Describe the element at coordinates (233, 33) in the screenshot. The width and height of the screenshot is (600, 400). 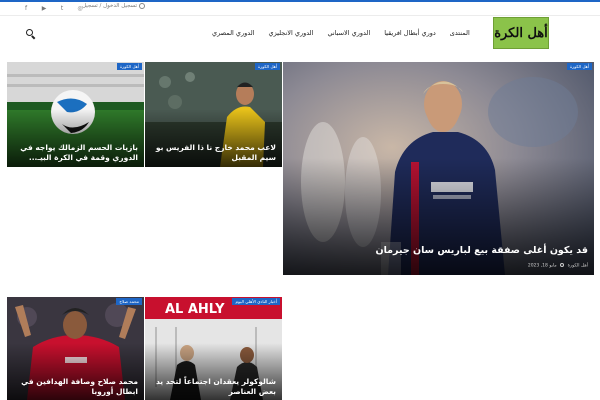
I see `nav-item-egyptian-league: الدوري المصري` at that location.